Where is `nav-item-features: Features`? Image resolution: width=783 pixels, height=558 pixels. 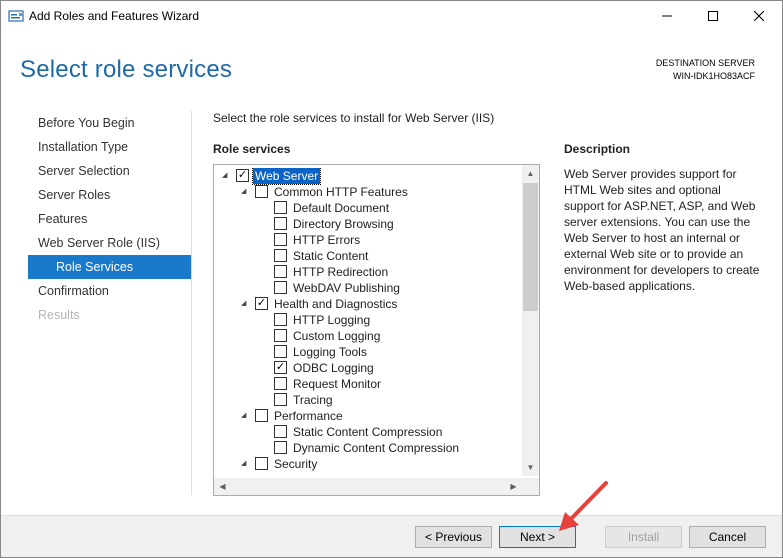 nav-item-features: Features is located at coordinates (109, 219).